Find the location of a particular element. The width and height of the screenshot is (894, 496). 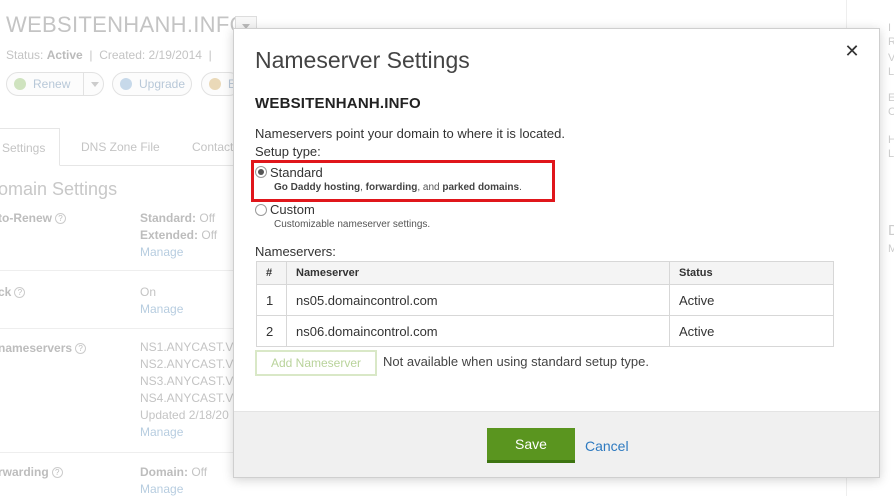

column-header-status: Status is located at coordinates (751, 273).